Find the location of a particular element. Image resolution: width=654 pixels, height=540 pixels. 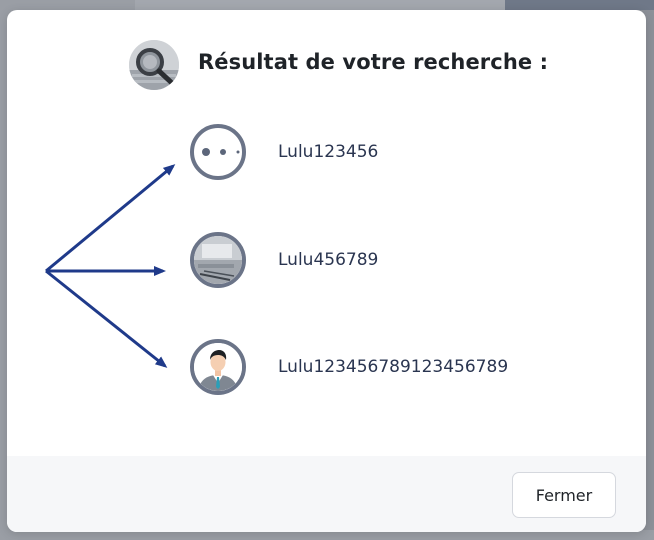

result-item: Lulu123456789123456789 is located at coordinates (400, 371).